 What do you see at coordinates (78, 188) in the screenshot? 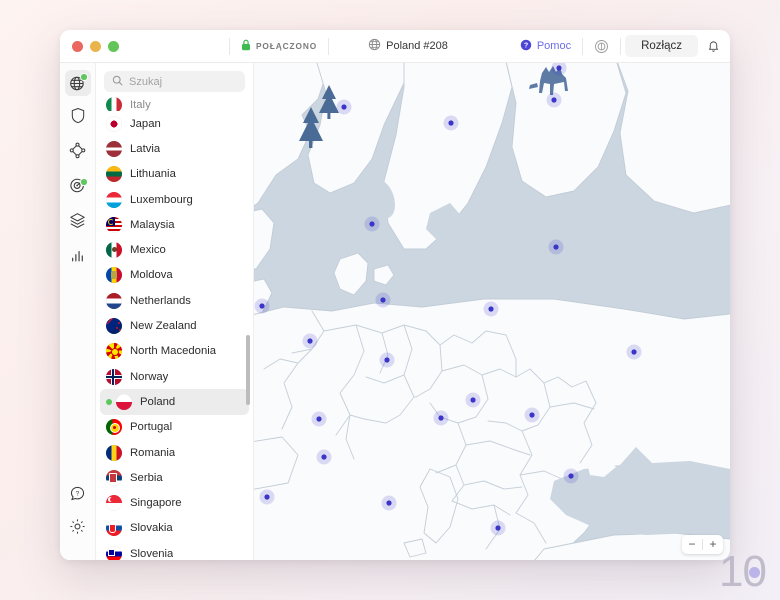
I see `sidebar-item-dark-web-monitor` at bounding box center [78, 188].